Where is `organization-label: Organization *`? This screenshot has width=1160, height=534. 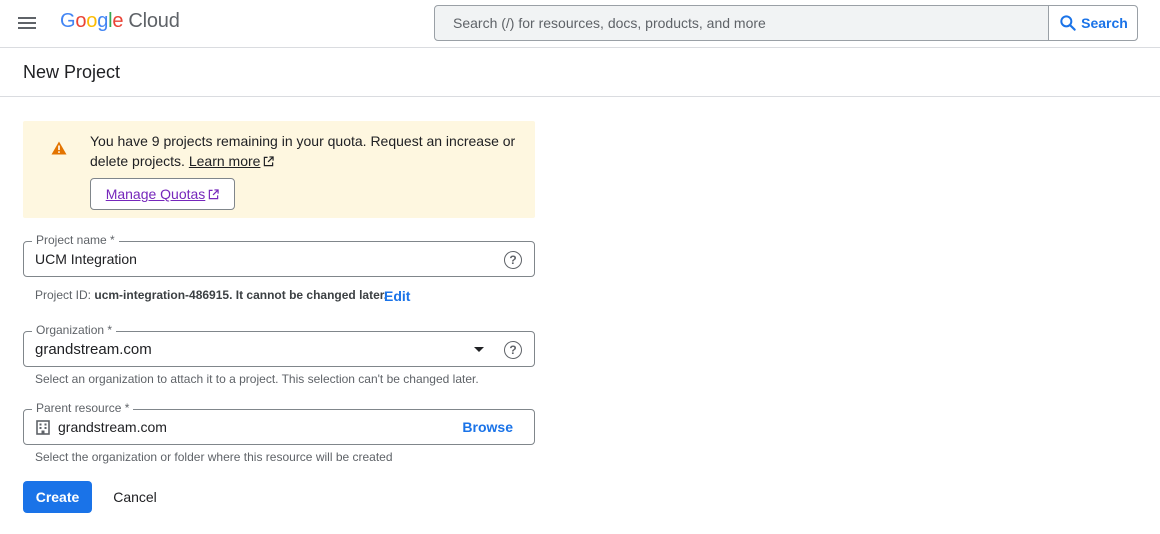
organization-label: Organization * is located at coordinates (74, 330).